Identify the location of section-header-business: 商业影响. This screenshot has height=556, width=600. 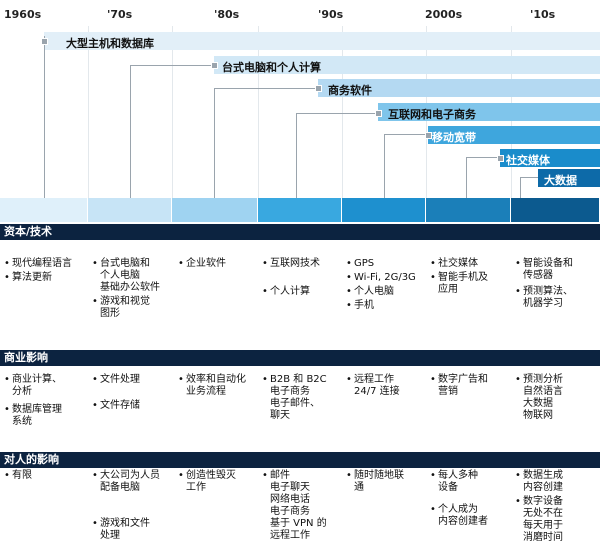
(300, 358).